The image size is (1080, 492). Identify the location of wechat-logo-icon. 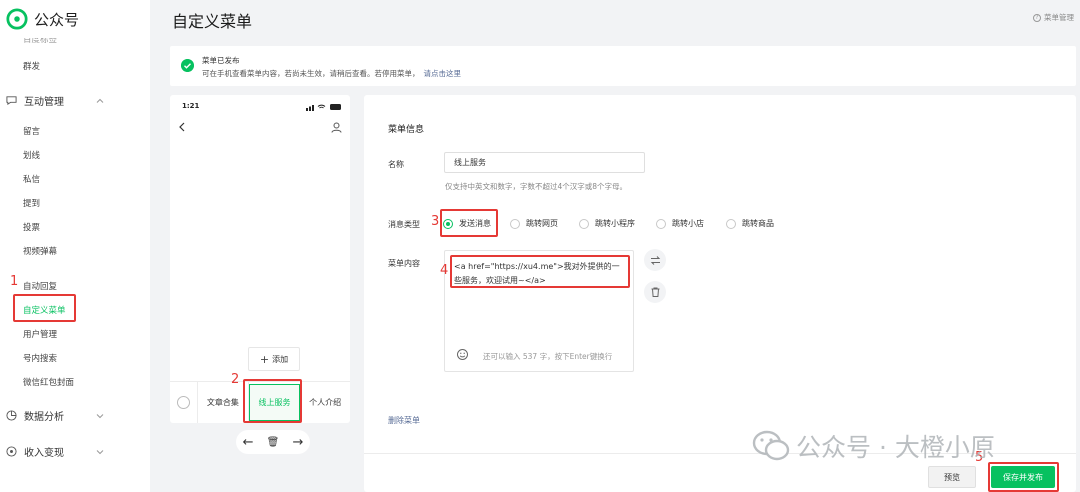
(17, 19).